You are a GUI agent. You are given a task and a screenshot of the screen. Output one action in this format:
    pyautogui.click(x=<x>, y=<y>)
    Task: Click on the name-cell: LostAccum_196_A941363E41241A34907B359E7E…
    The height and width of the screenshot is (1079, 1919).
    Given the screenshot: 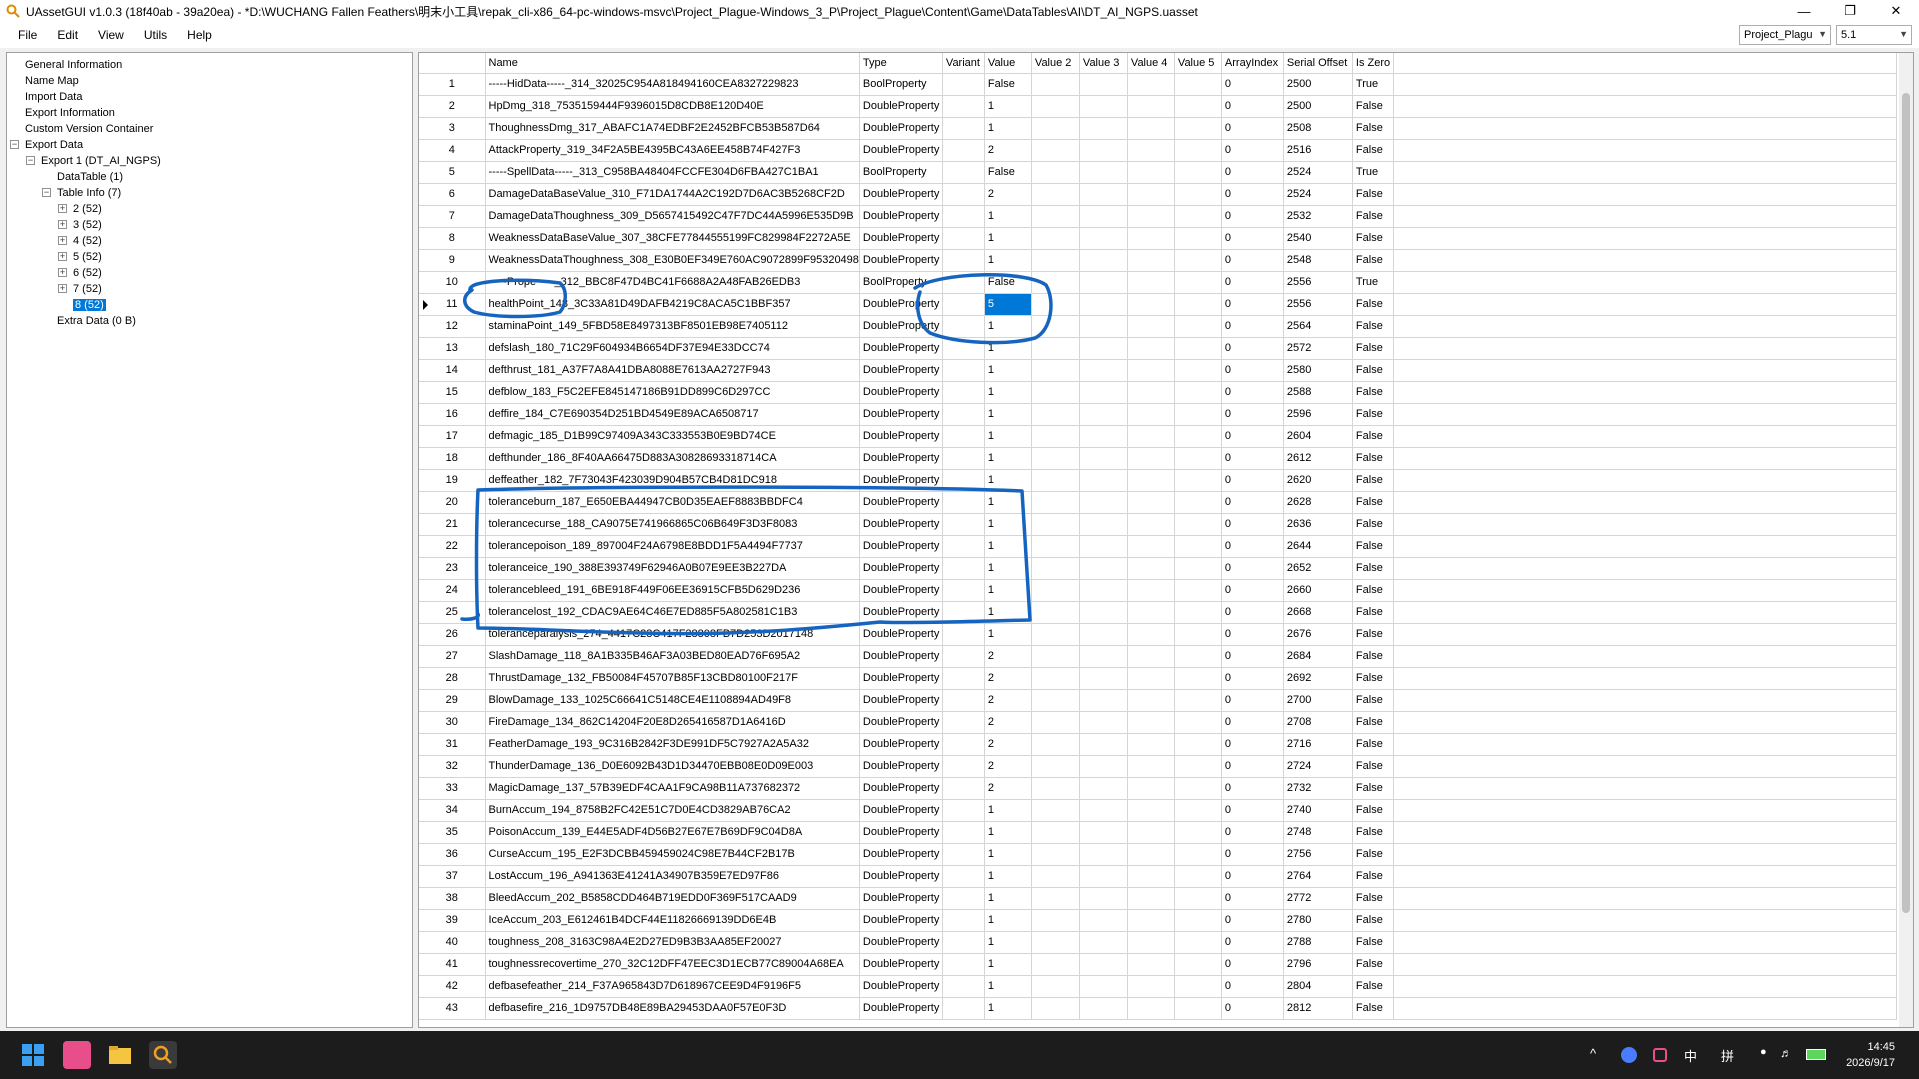 What is the action you would take?
    pyautogui.click(x=672, y=876)
    